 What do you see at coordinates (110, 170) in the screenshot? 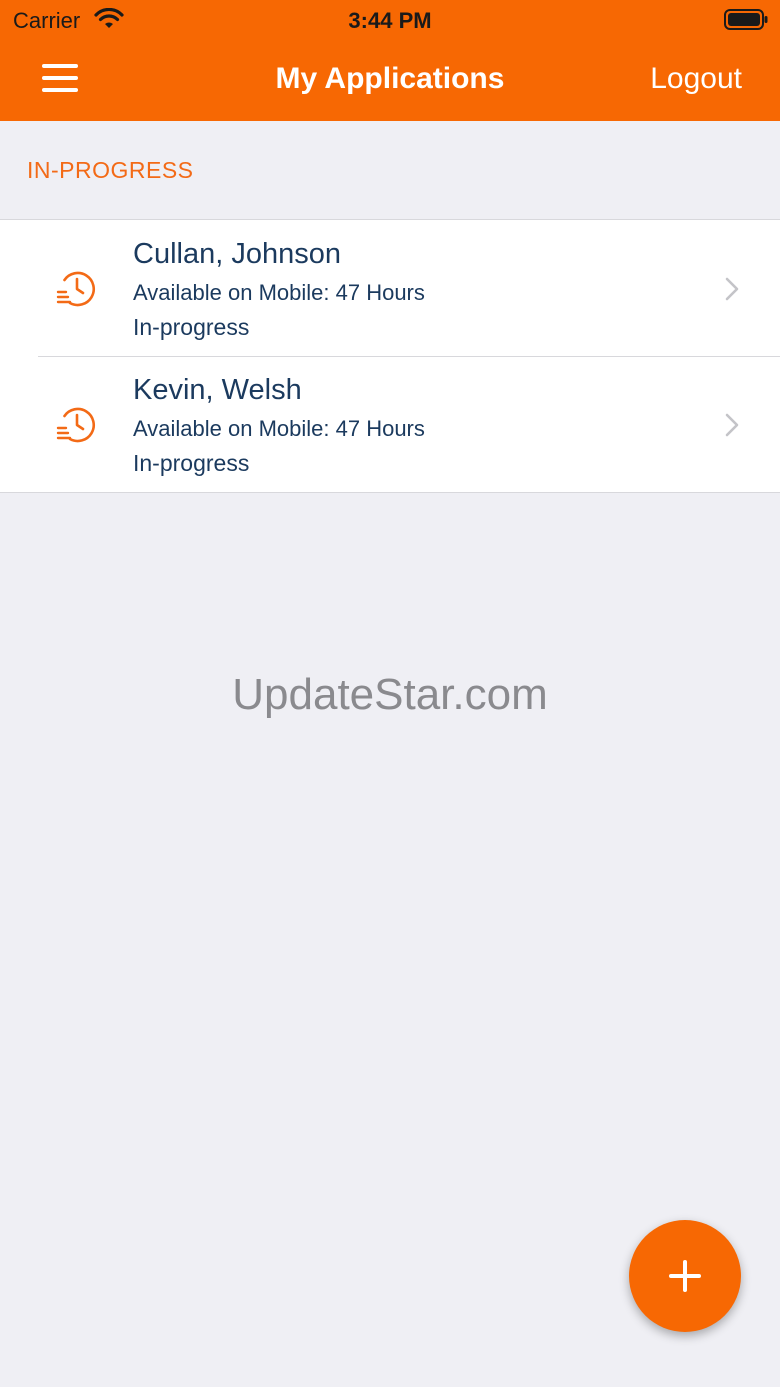
I see `section-header-in-progress: IN-PROGRESS` at bounding box center [110, 170].